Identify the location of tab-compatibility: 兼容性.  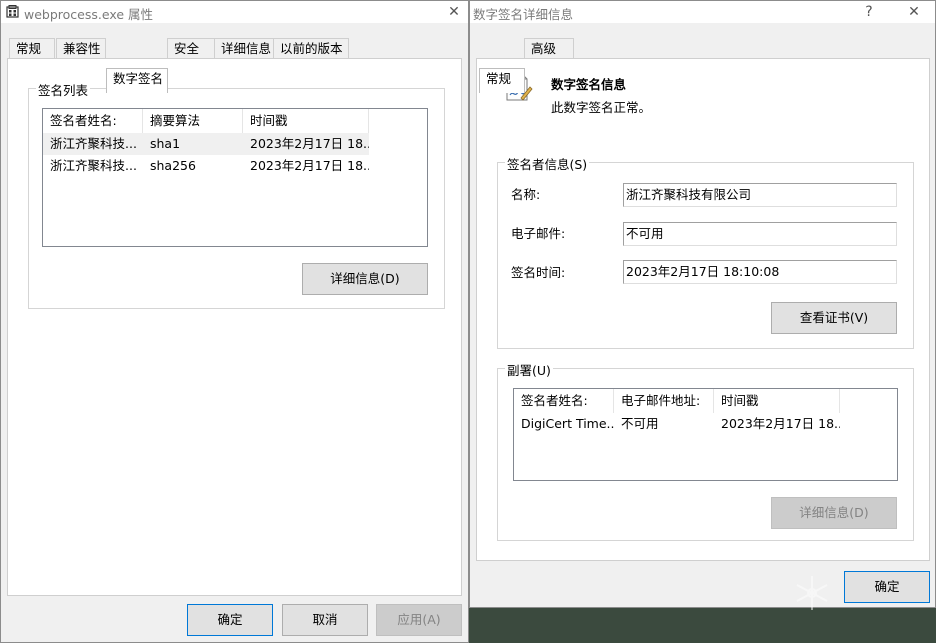
(81, 49).